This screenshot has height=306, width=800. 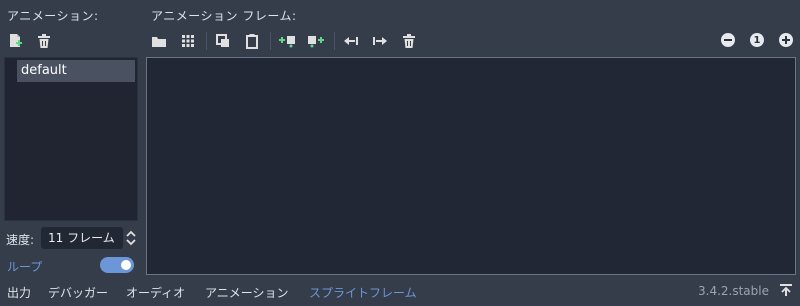 I want to click on animation-item-default: default, so click(x=76, y=71).